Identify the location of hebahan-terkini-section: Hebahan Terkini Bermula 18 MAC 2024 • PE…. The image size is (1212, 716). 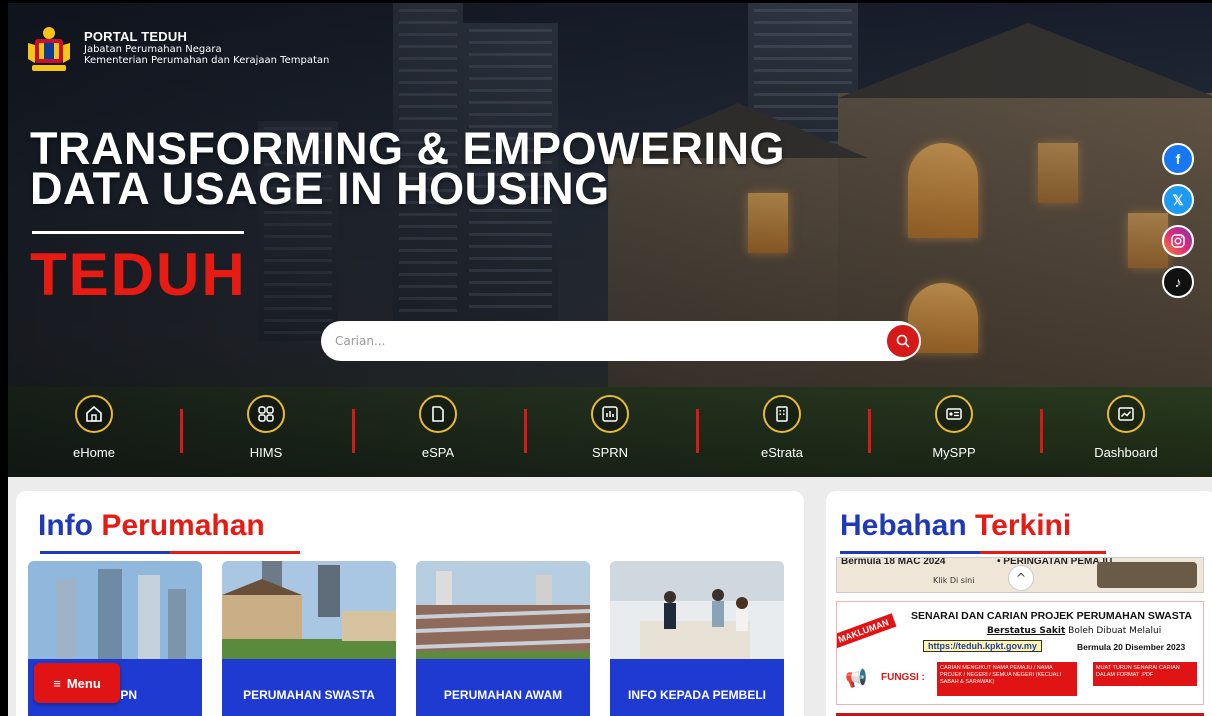
(1019, 603).